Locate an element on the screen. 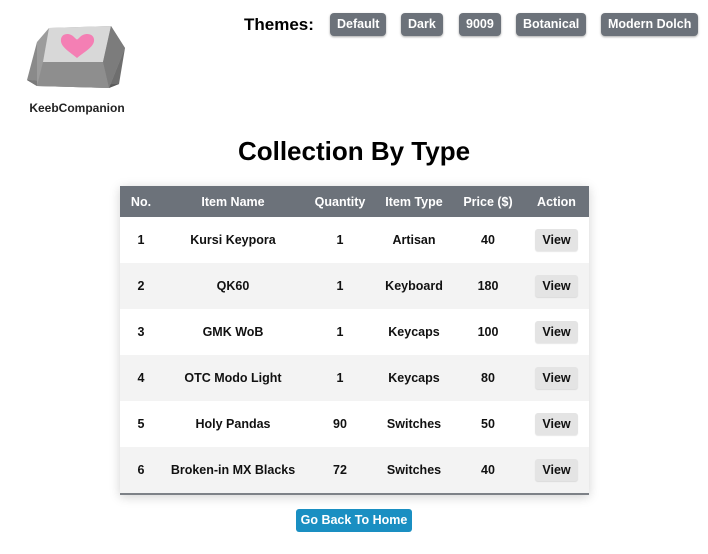 This screenshot has height=554, width=708. column-header-price: Price ($) is located at coordinates (488, 201).